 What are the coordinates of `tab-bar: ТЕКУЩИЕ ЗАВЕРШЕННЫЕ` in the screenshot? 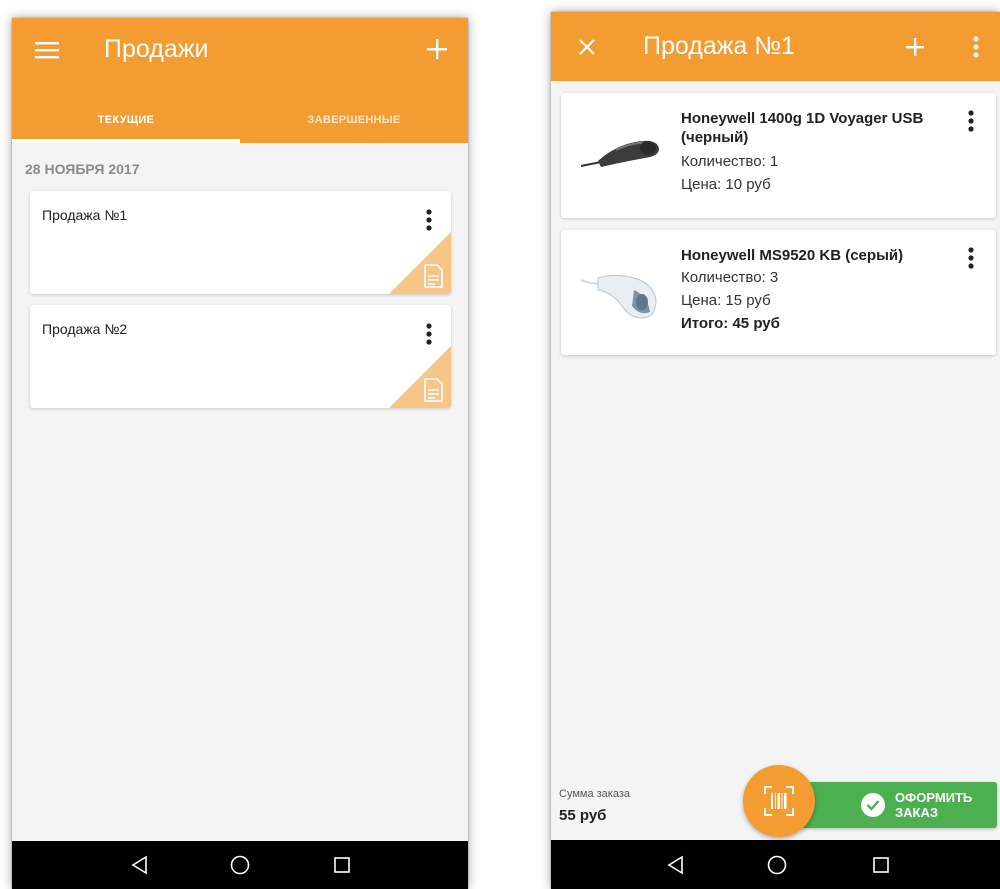 It's located at (240, 122).